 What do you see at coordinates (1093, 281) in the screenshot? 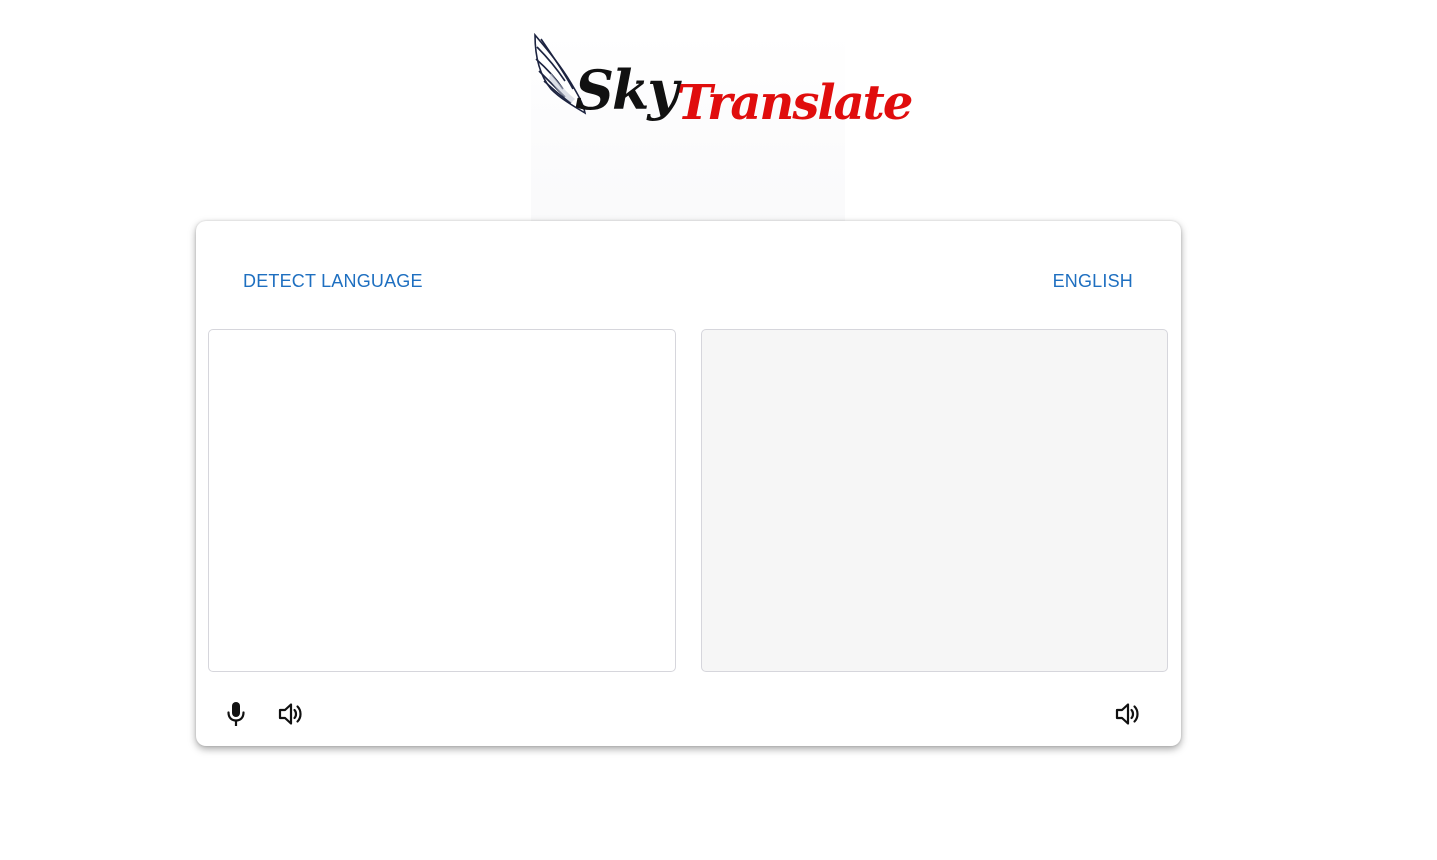
I see `target-language-button: ENGLISH` at bounding box center [1093, 281].